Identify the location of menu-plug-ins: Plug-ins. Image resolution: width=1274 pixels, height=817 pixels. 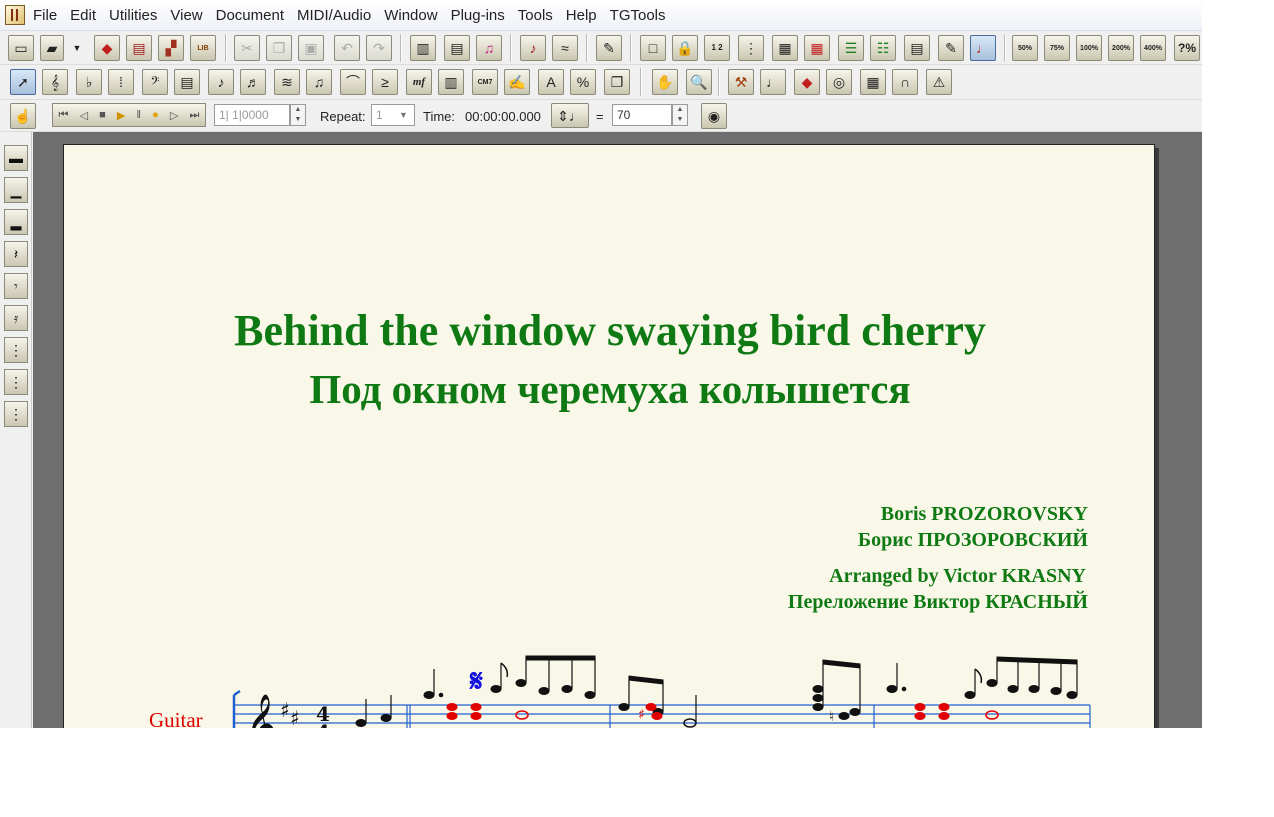
(478, 15).